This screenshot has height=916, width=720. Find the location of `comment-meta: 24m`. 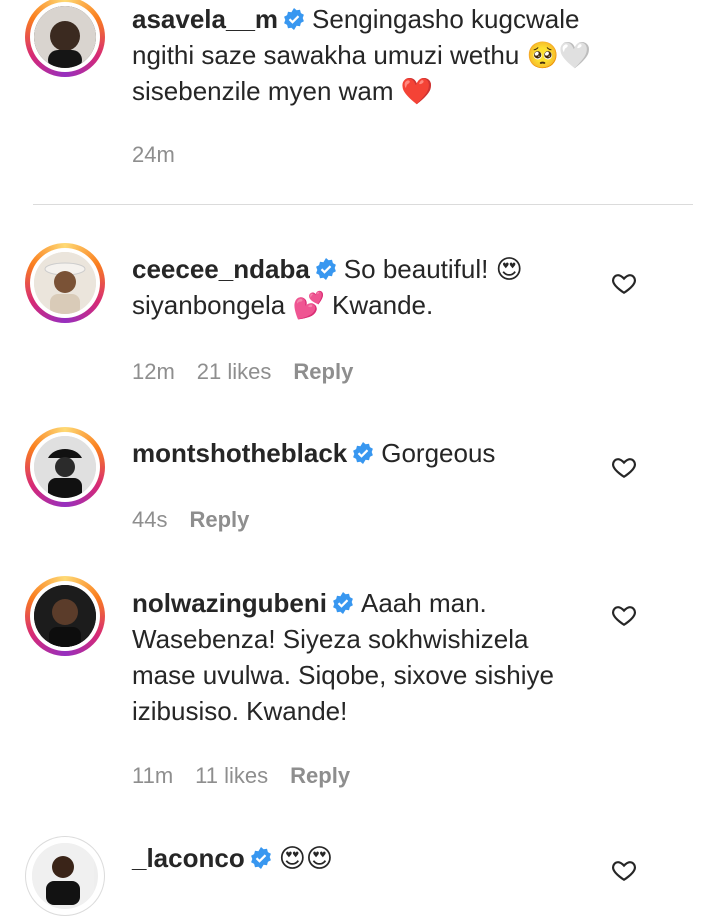

comment-meta: 24m is located at coordinates (164, 155).